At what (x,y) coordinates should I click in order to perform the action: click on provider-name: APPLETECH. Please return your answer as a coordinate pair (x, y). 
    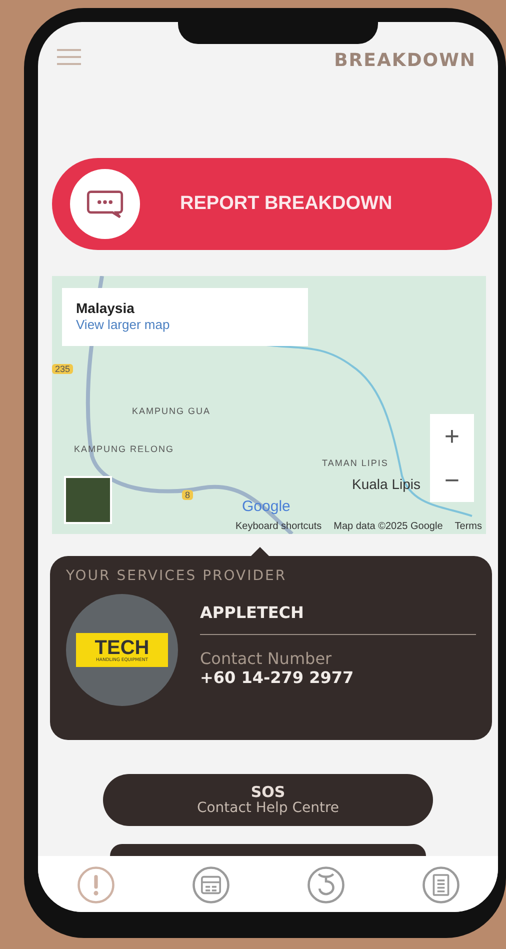
    Looking at the image, I should click on (252, 612).